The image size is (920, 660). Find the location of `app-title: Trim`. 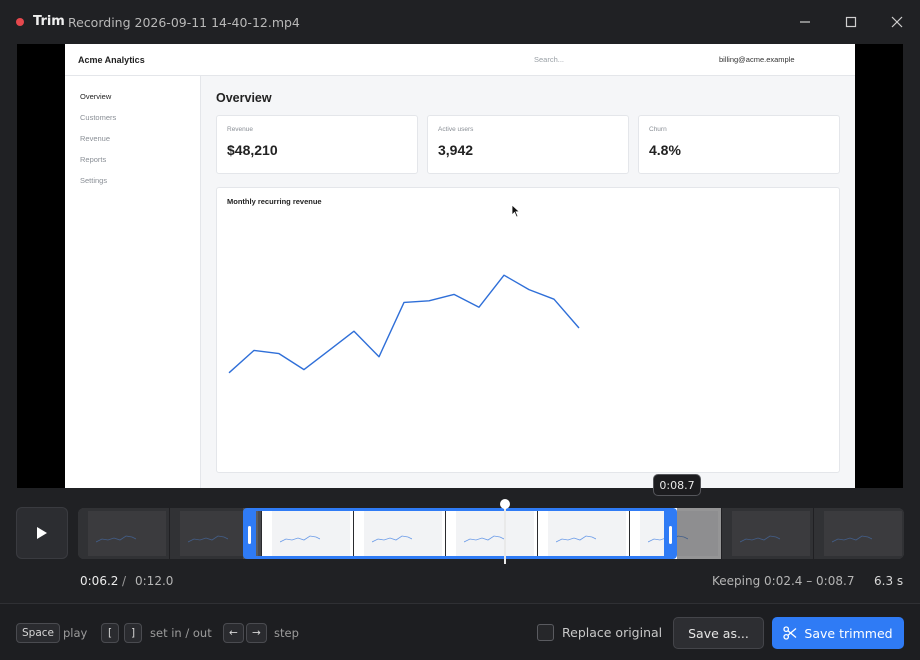

app-title: Trim is located at coordinates (49, 21).